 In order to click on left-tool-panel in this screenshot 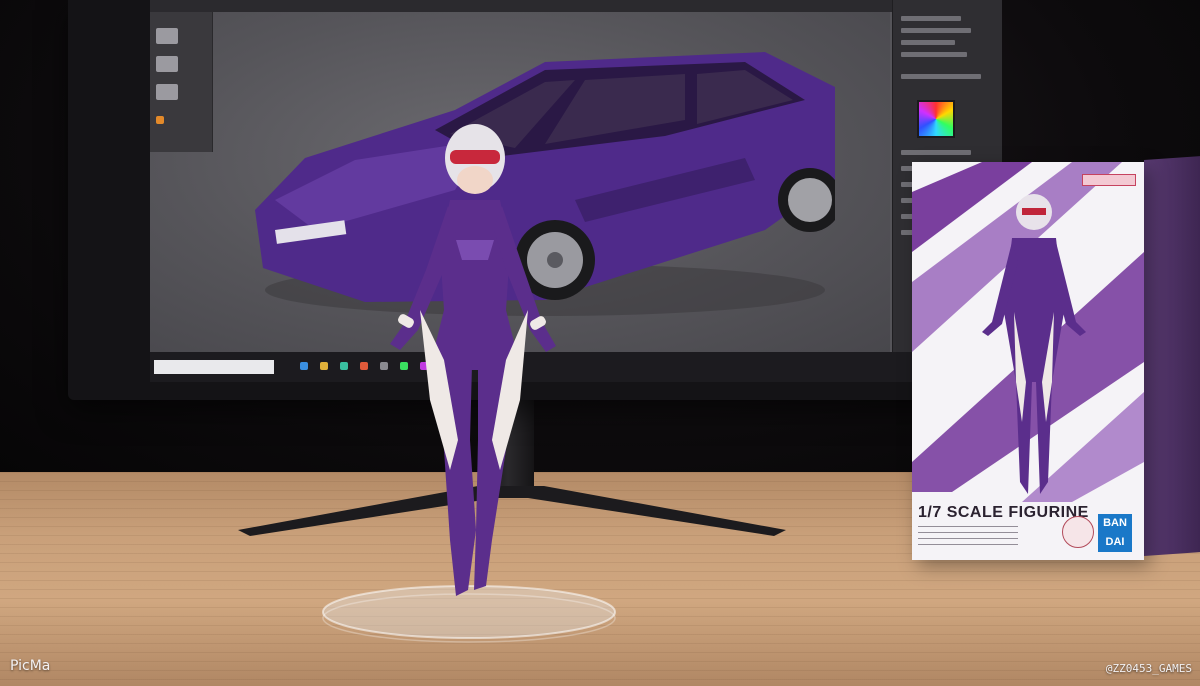, I will do `click(181, 82)`.